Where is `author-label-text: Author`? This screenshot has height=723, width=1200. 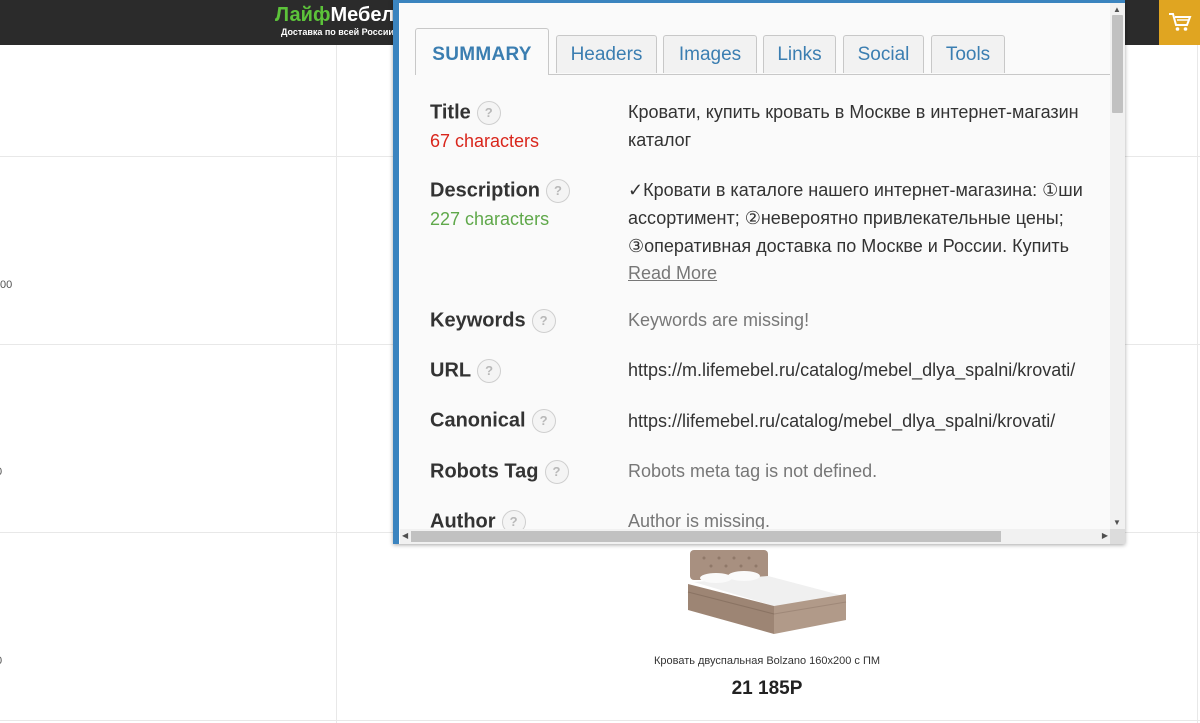
author-label-text: Author is located at coordinates (463, 519).